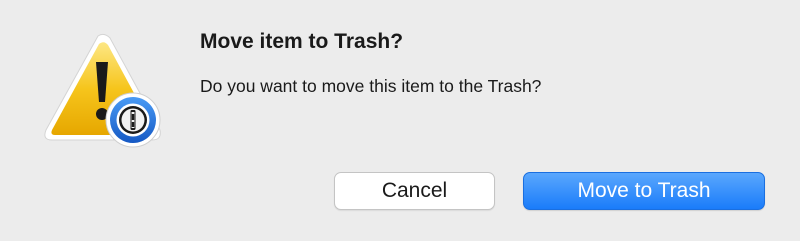 This screenshot has height=241, width=800. What do you see at coordinates (644, 191) in the screenshot?
I see `move-to-trash-button: Move to Trash` at bounding box center [644, 191].